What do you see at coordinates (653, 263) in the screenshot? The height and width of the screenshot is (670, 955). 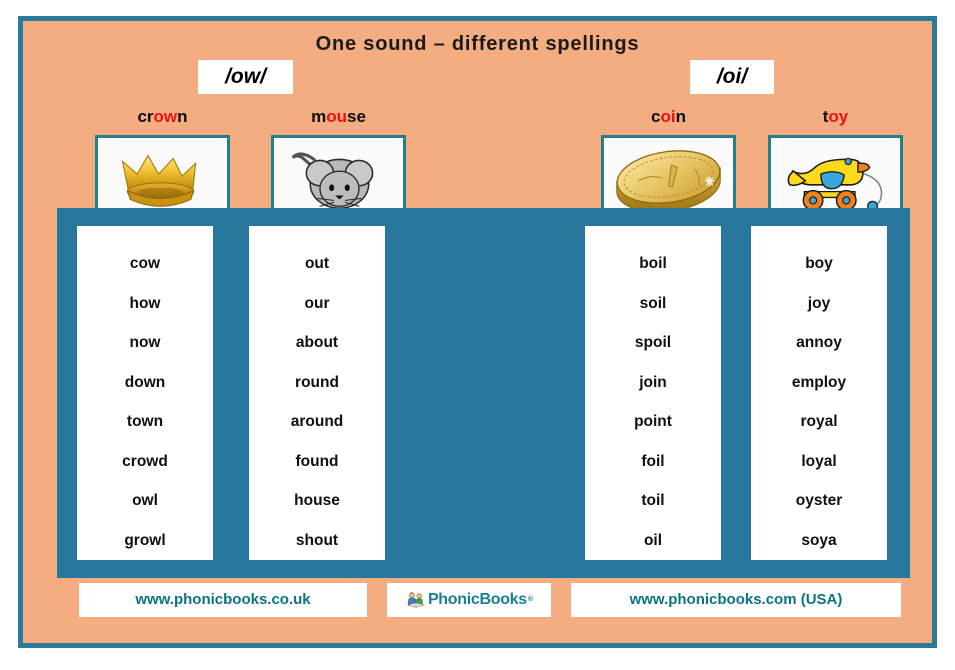 I see `word-item: boil` at bounding box center [653, 263].